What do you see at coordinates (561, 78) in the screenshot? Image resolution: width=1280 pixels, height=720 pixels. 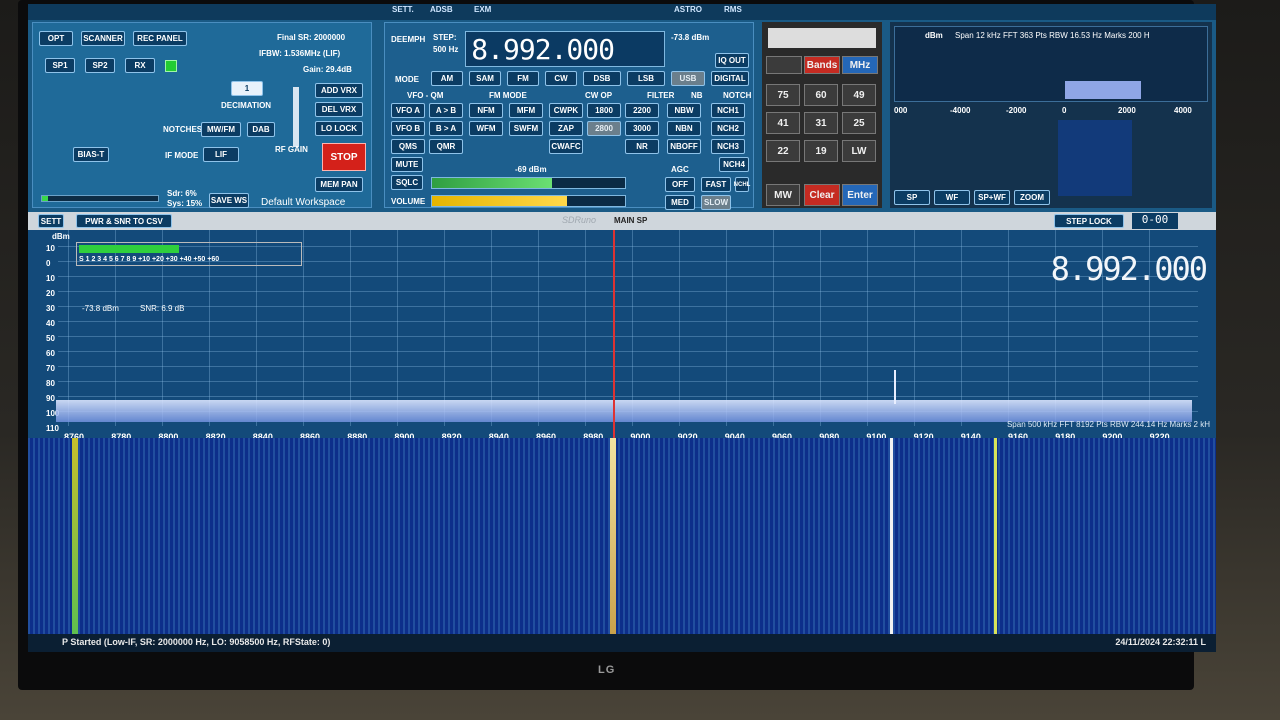 I see `mode-cw-button: CW` at bounding box center [561, 78].